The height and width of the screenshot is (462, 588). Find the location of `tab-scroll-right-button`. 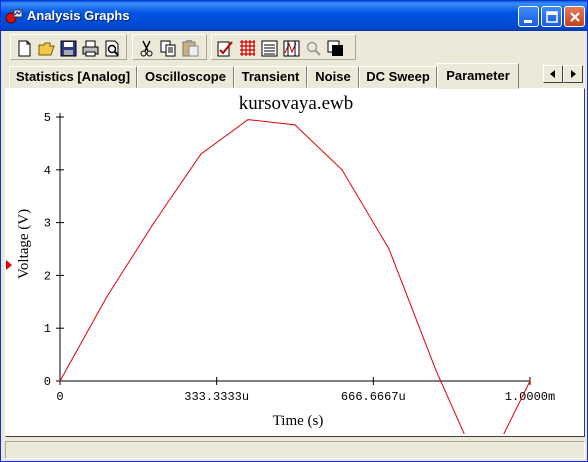

tab-scroll-right-button is located at coordinates (573, 74).